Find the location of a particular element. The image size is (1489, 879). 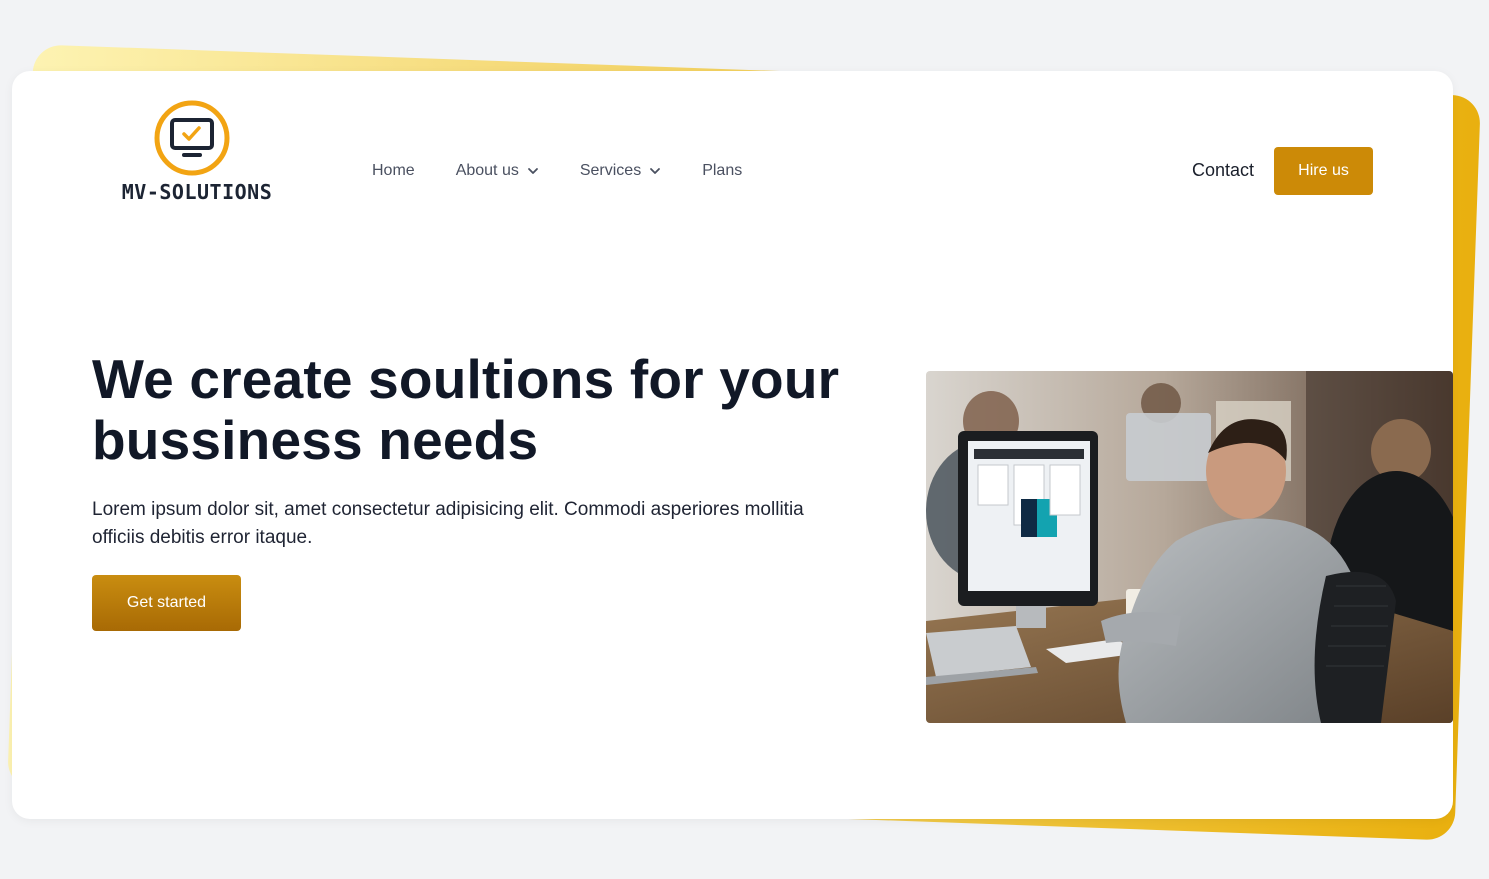

nav-item-services: Services is located at coordinates (620, 171).